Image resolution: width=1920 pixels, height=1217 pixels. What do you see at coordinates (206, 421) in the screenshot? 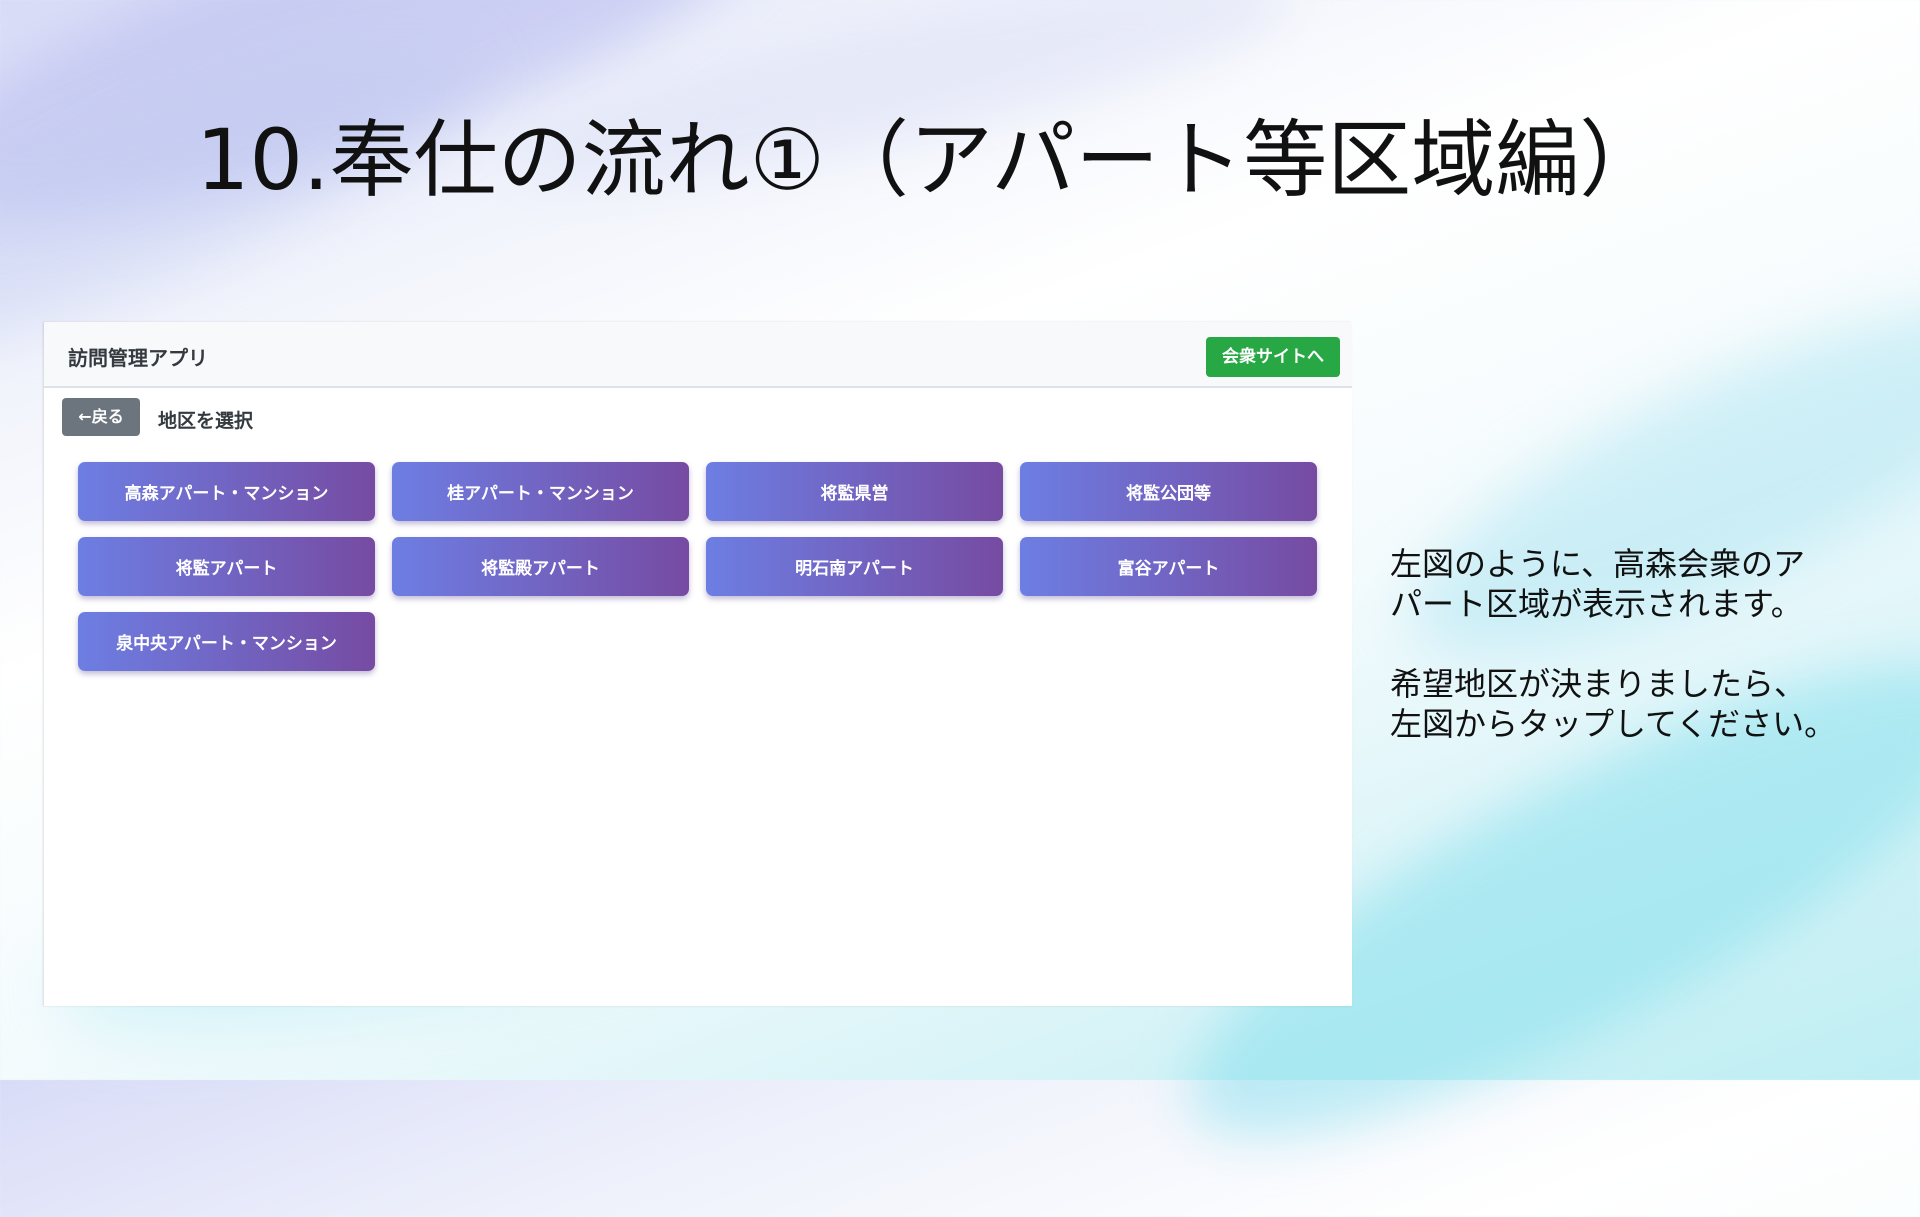
I see `section-label: 地区を選択` at bounding box center [206, 421].